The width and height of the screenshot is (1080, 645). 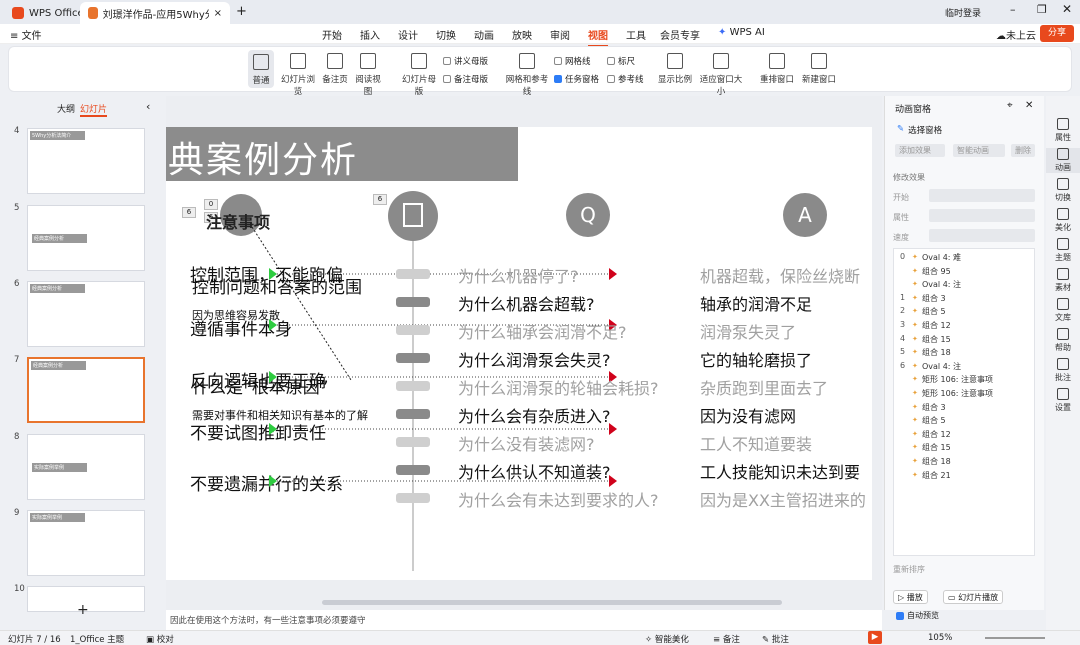 What do you see at coordinates (419, 74) in the screenshot?
I see `slide-master-button: 幻灯片母版` at bounding box center [419, 74].